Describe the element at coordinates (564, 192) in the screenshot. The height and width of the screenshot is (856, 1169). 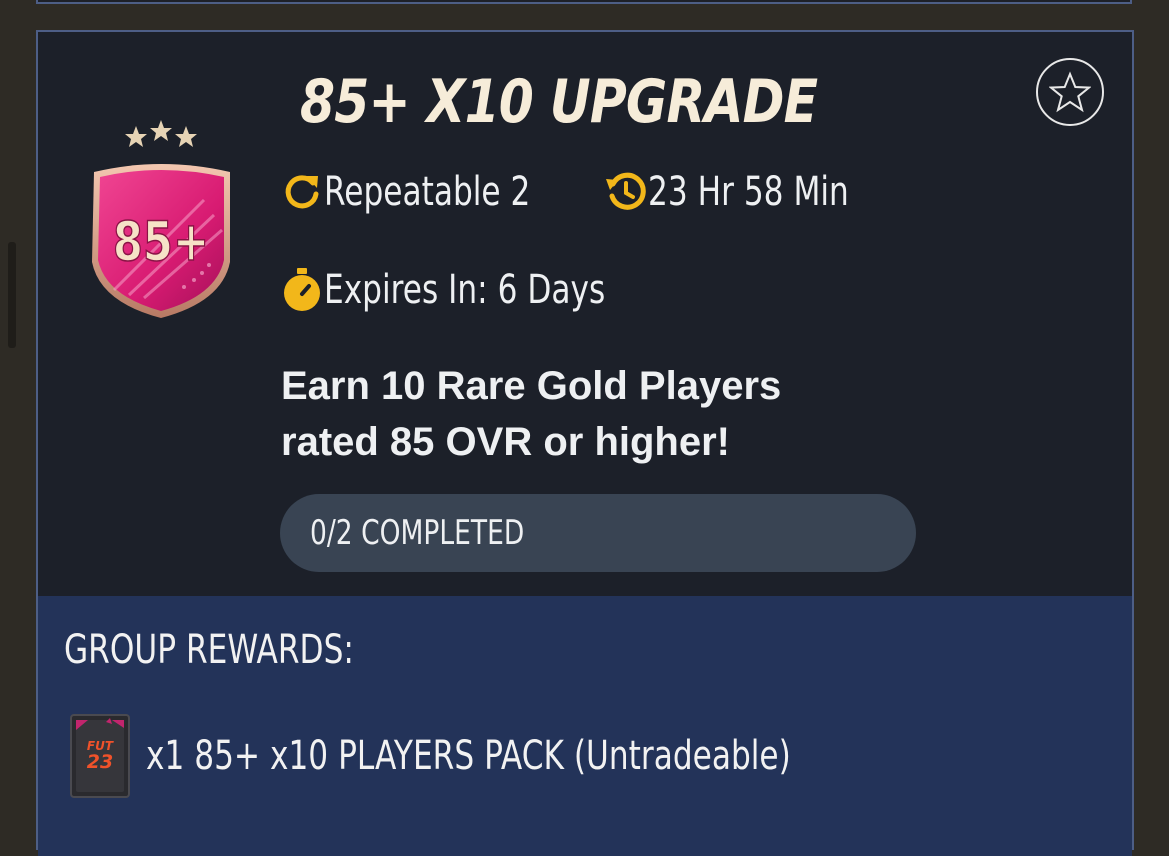
I see `repeat-row: Repeatable 2 23 Hr 58 Min` at that location.